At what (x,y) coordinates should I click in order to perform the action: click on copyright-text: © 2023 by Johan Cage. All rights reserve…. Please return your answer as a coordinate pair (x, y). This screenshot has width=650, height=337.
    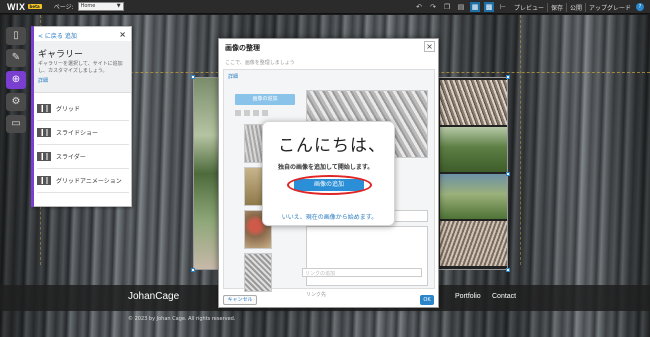
    Looking at the image, I should click on (182, 319).